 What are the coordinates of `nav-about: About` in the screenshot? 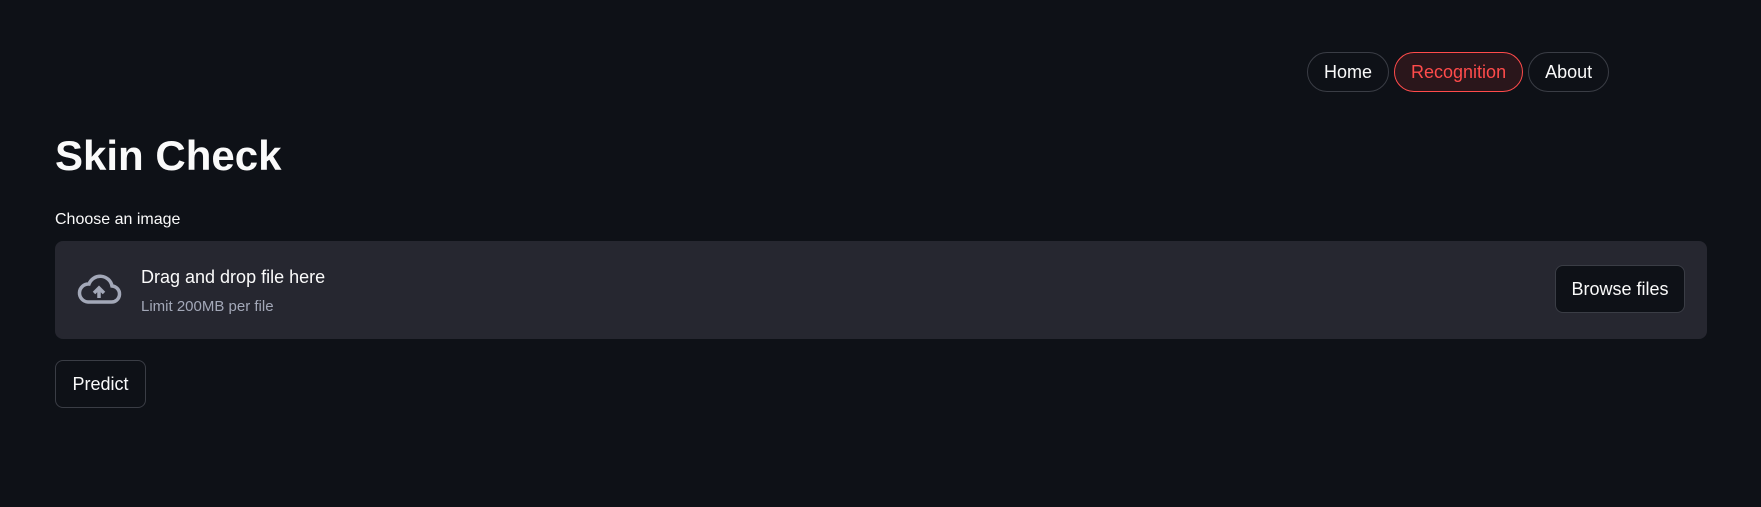 It's located at (1569, 72).